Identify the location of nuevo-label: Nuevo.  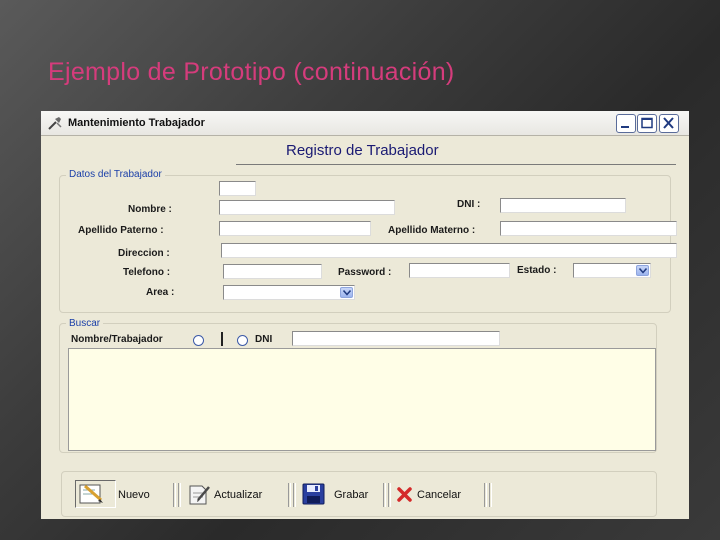
(134, 495).